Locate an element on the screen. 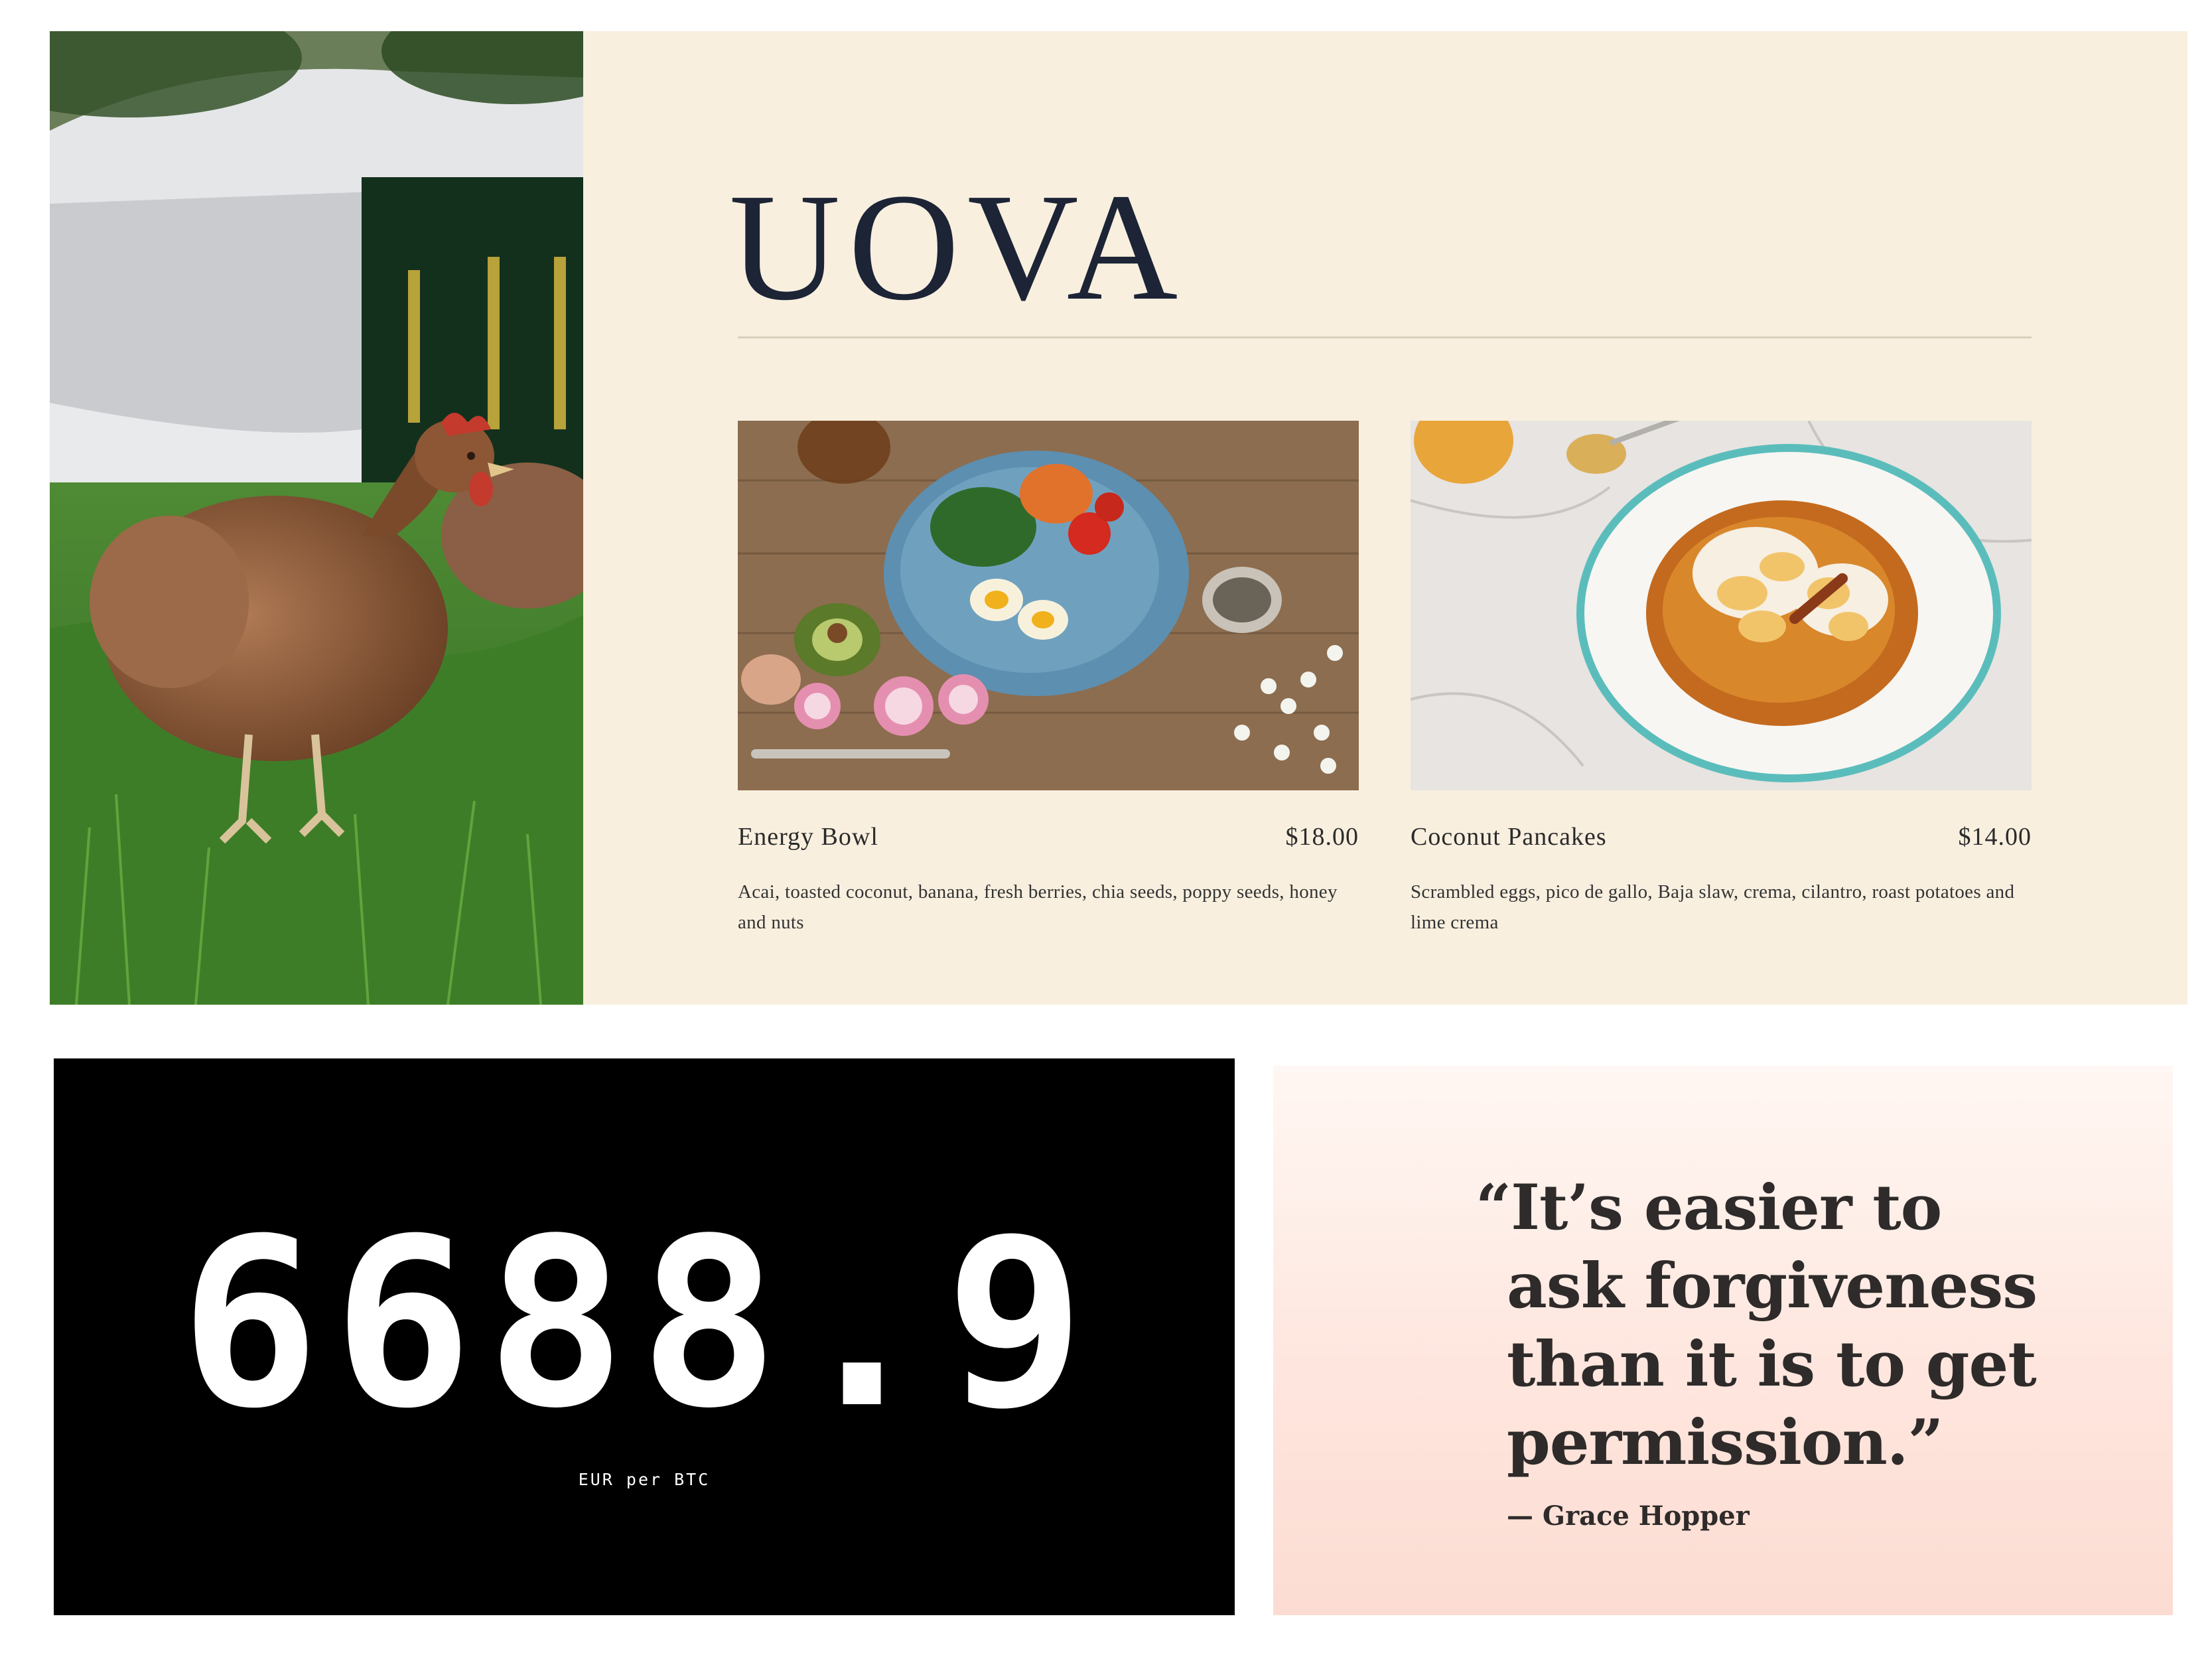 This screenshot has width=2212, height=1659. quote-line: permission.” is located at coordinates (1725, 1442).